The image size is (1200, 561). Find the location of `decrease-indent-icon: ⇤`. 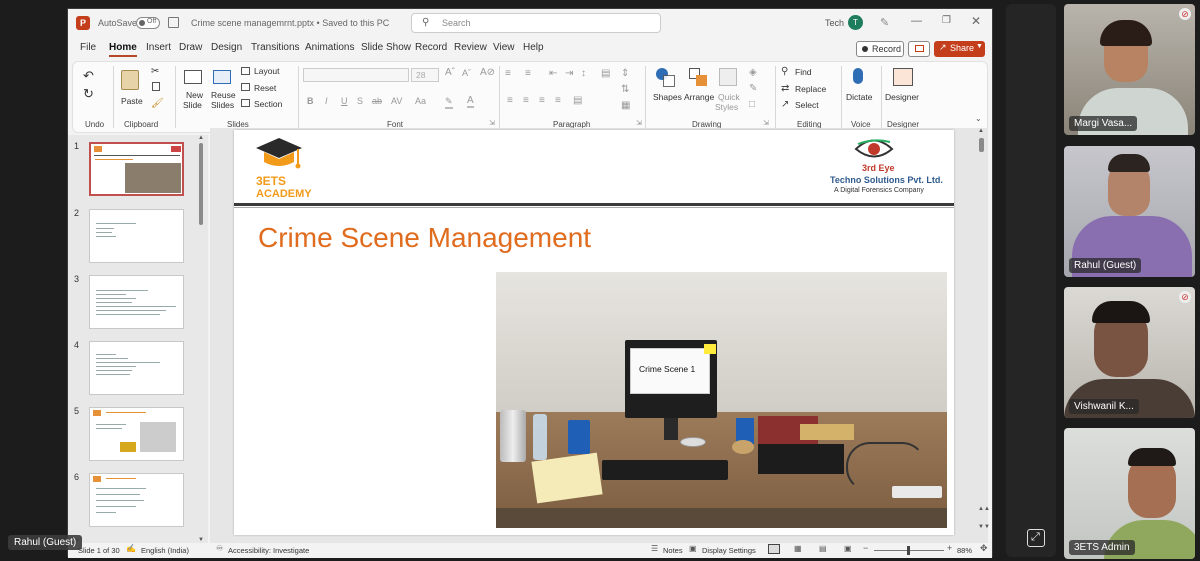

decrease-indent-icon: ⇤ is located at coordinates (553, 73).